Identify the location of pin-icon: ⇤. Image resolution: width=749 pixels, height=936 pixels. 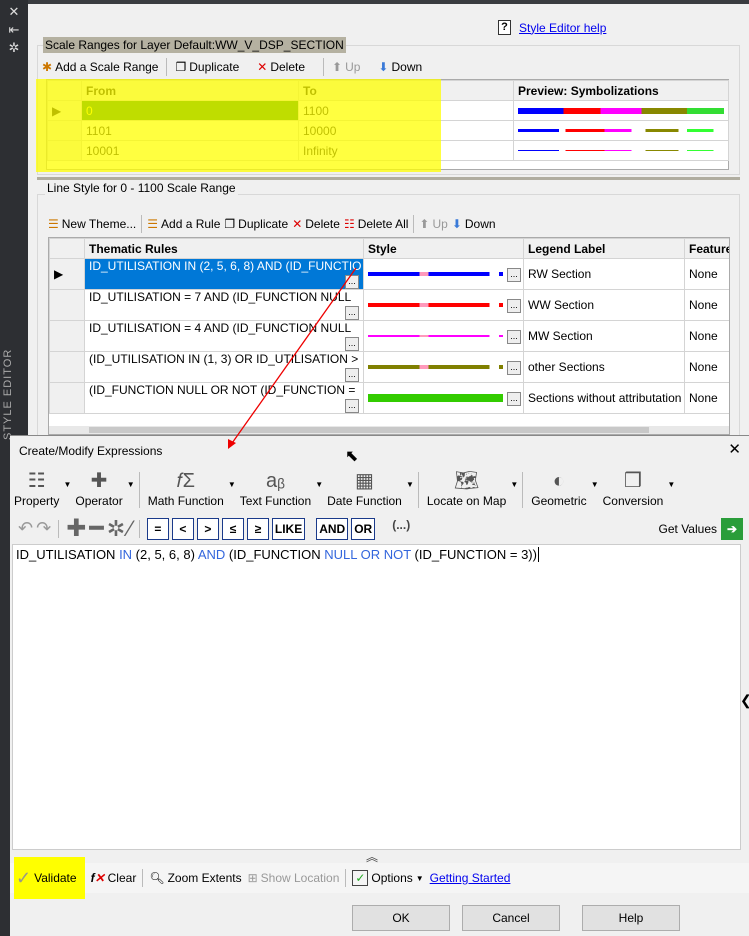
(14, 30).